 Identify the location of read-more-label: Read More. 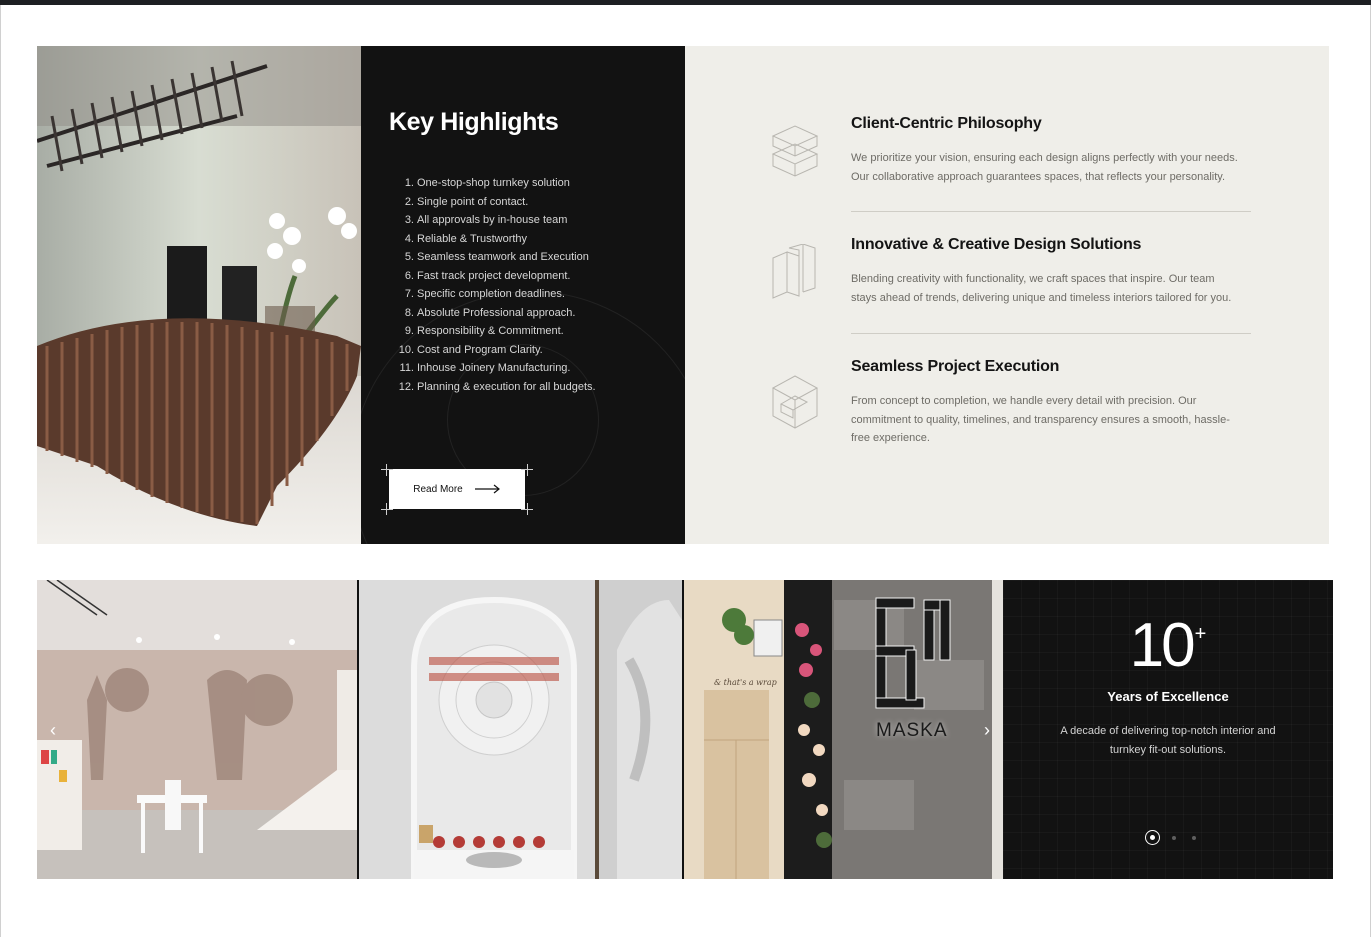
(438, 489).